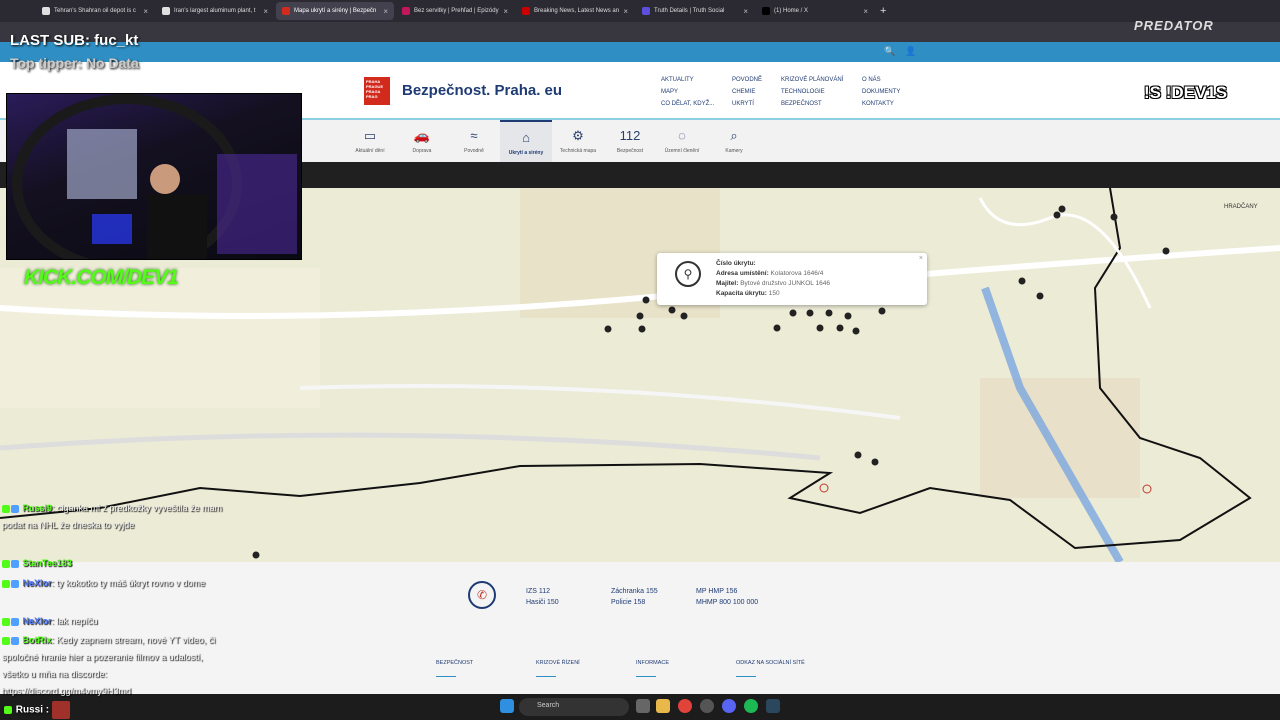  Describe the element at coordinates (695, 11) in the screenshot. I see `browser-tab: Truth Details | Truth Social ×` at that location.